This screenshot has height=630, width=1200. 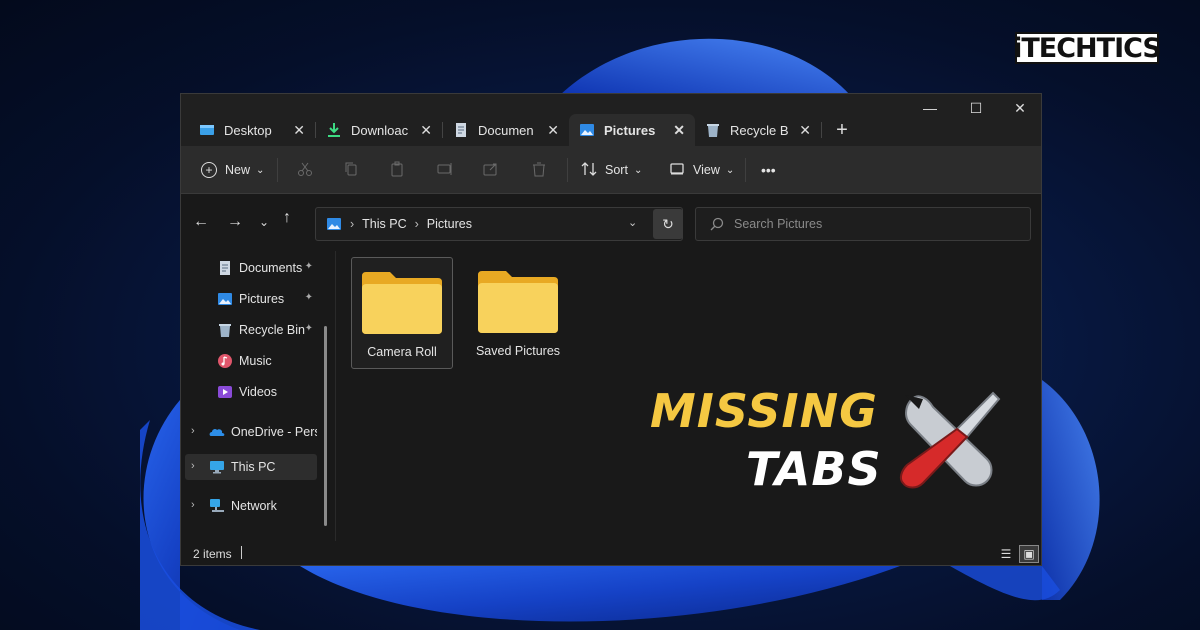 What do you see at coordinates (217, 467) in the screenshot?
I see `this-pc-icon` at bounding box center [217, 467].